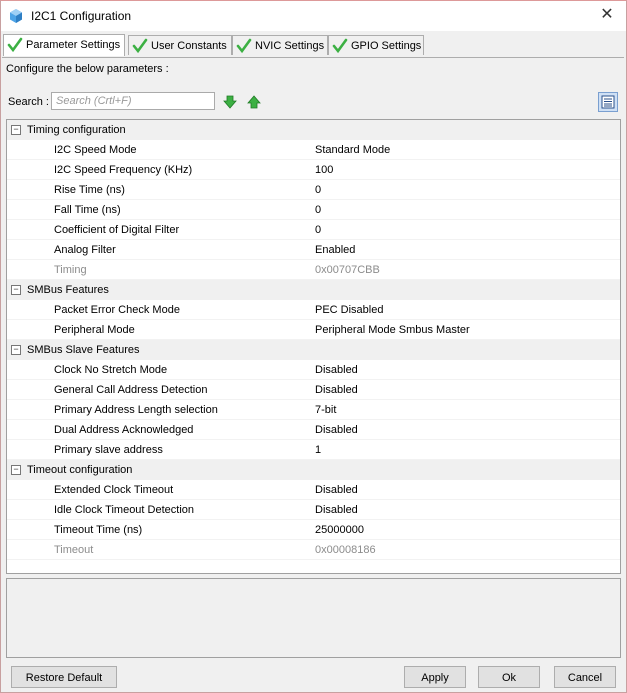 Image resolution: width=627 pixels, height=693 pixels. What do you see at coordinates (345, 550) in the screenshot?
I see `param-value: 0x00008186` at bounding box center [345, 550].